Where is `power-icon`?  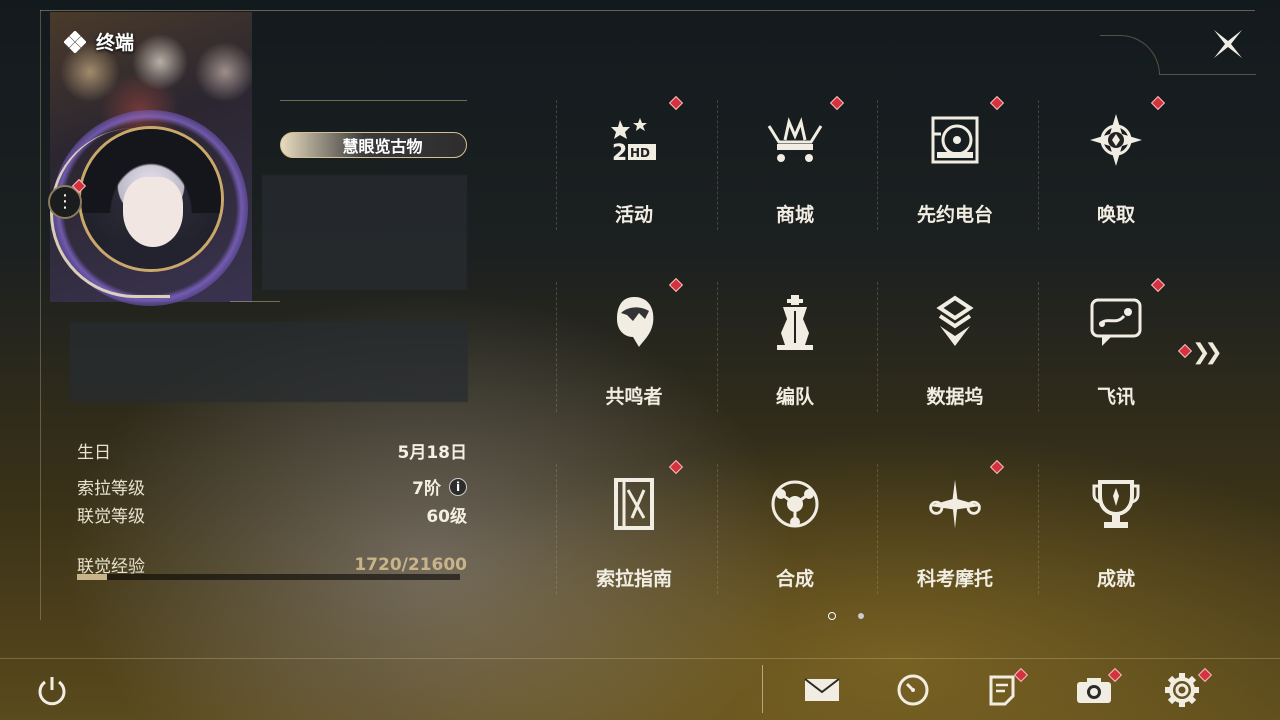 power-icon is located at coordinates (52, 691).